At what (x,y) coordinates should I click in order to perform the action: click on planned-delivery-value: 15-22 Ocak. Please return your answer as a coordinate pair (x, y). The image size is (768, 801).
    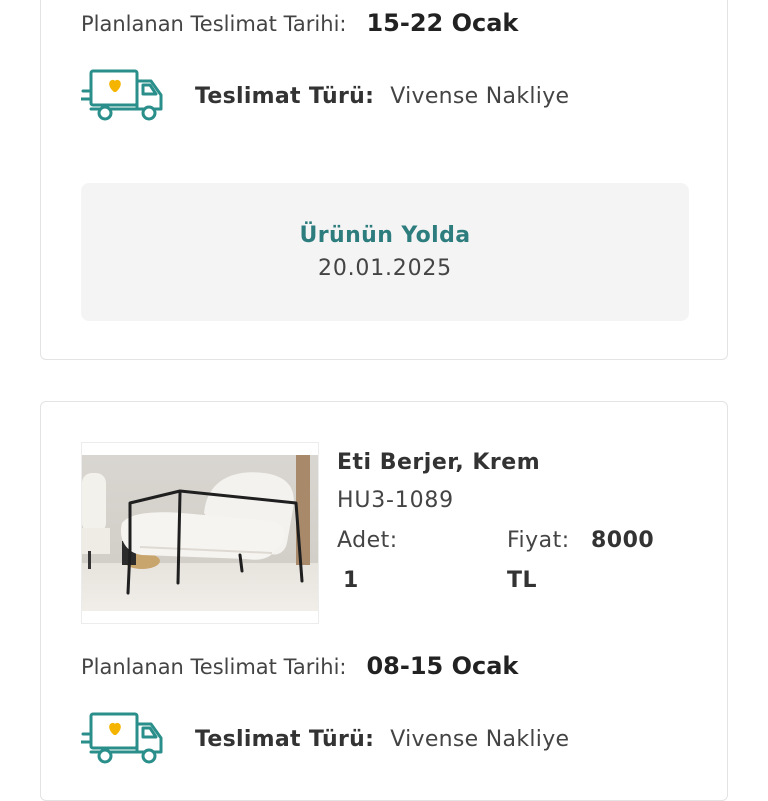
    Looking at the image, I should click on (442, 23).